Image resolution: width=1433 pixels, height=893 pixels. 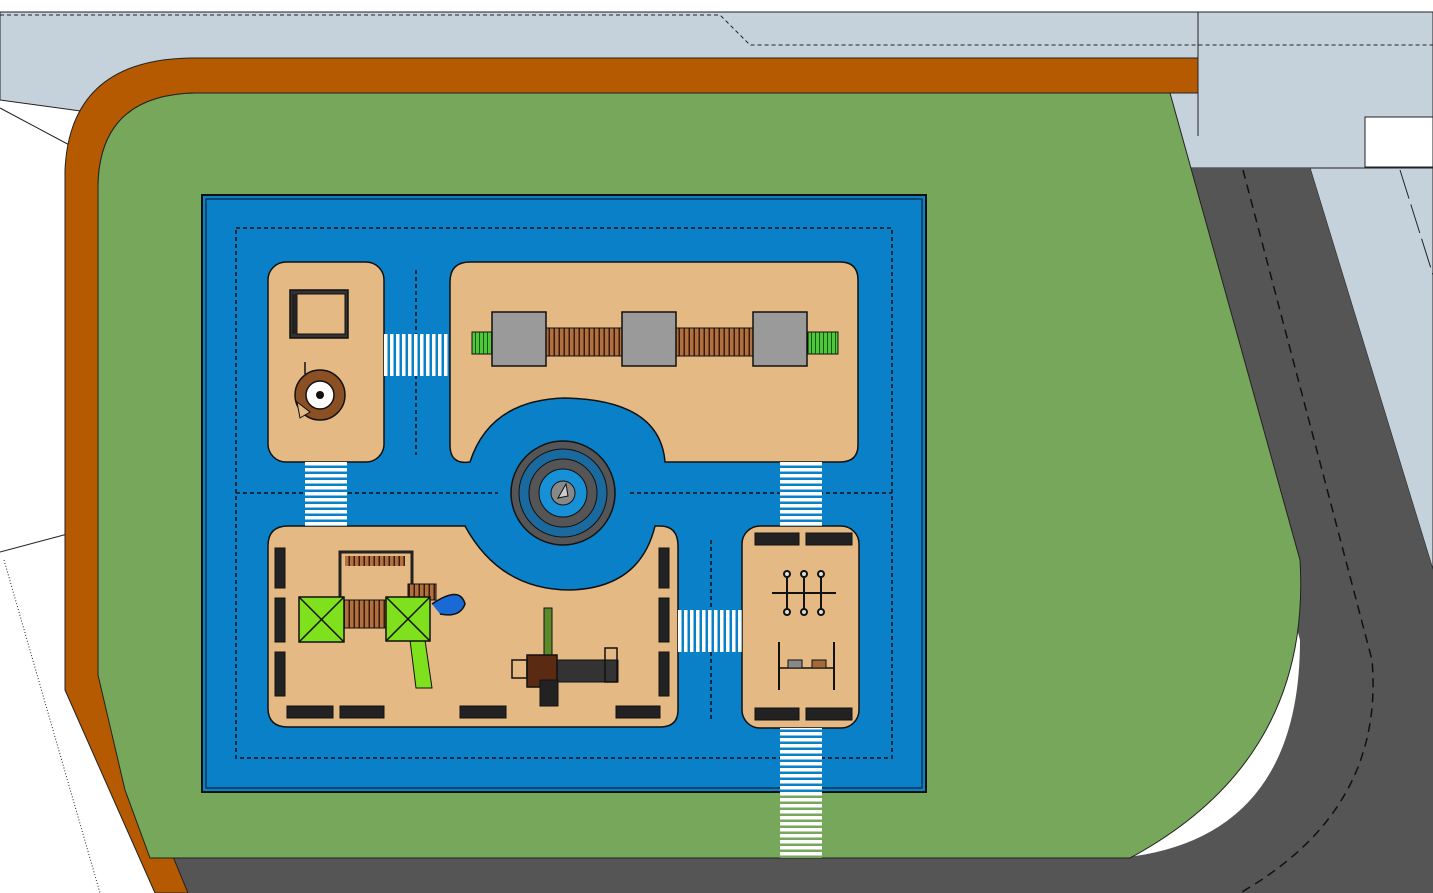 I want to click on tower-bridge-structure, so click(x=655, y=339).